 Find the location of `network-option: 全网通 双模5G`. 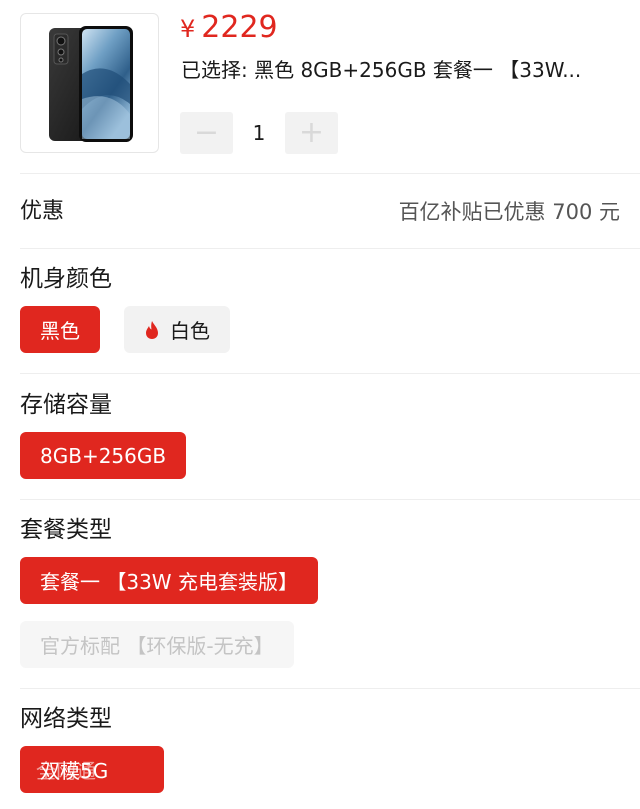

network-option: 全网通 双模5G is located at coordinates (92, 769).